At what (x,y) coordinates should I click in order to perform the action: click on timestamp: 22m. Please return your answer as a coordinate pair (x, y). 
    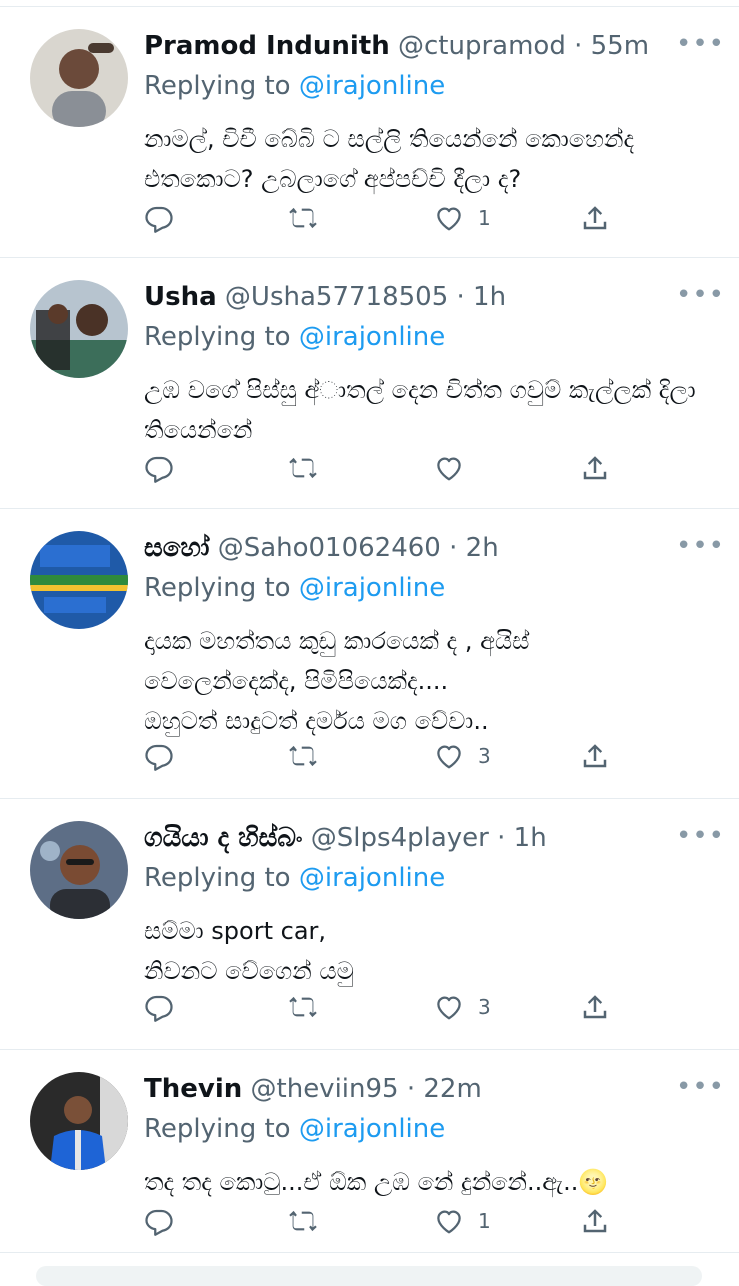
    Looking at the image, I should click on (452, 1089).